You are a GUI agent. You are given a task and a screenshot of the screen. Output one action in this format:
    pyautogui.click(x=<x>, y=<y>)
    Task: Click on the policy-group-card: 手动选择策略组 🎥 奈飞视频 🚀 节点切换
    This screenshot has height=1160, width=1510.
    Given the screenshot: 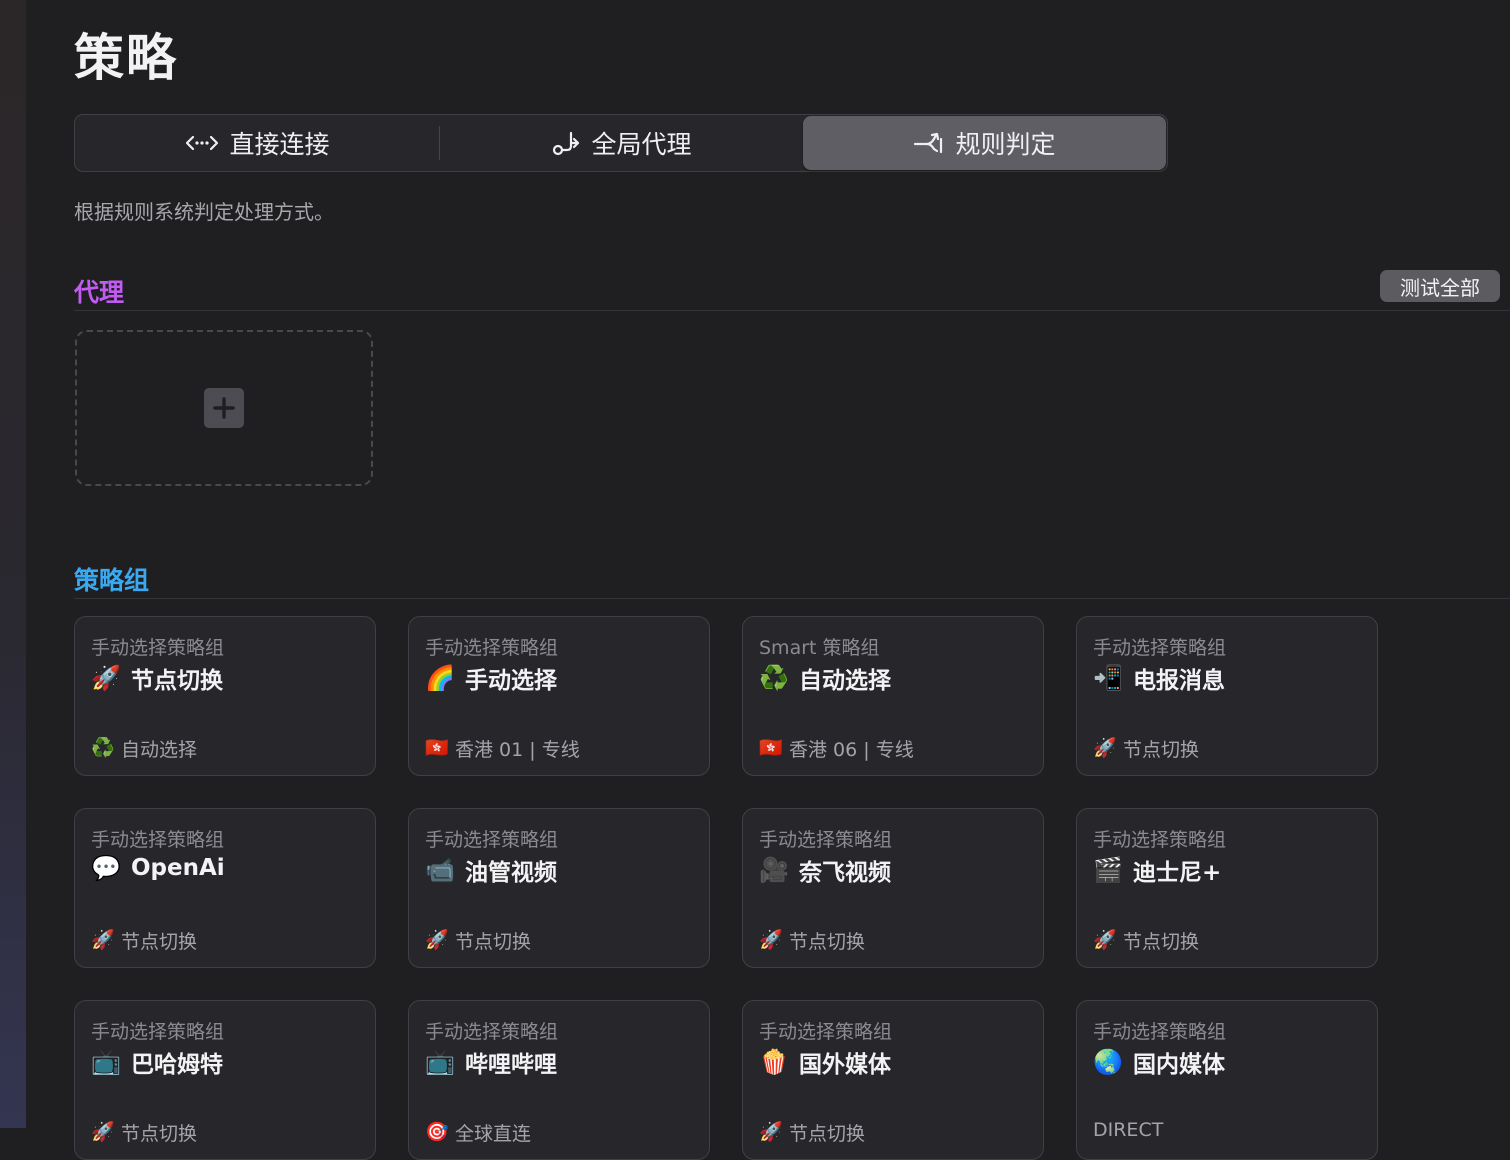 What is the action you would take?
    pyautogui.click(x=893, y=888)
    